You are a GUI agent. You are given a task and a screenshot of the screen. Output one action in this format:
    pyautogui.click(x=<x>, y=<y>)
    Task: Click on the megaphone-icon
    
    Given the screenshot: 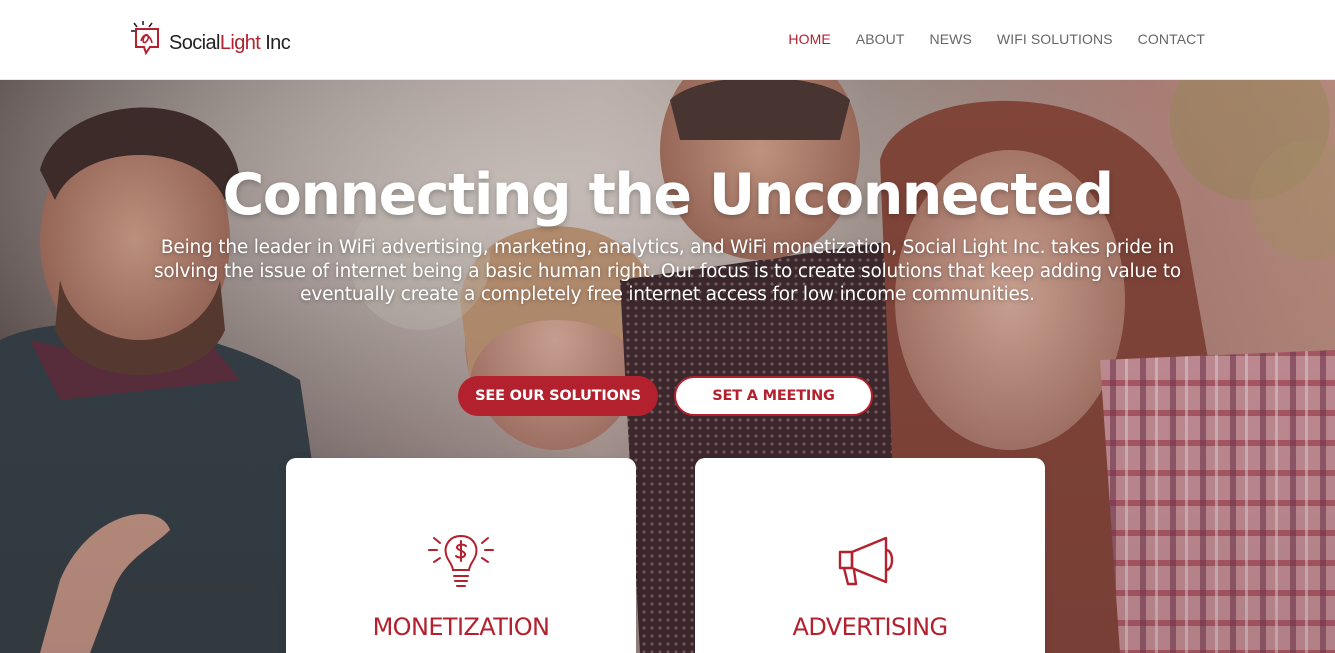 What is the action you would take?
    pyautogui.click(x=870, y=562)
    